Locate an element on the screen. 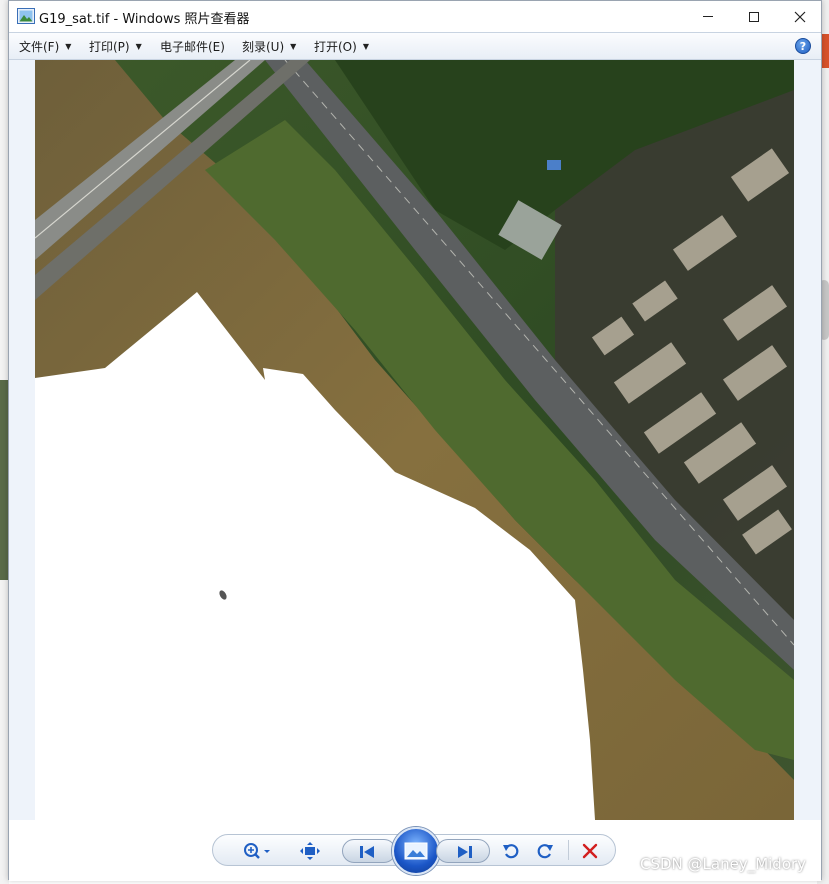 Image resolution: width=829 pixels, height=884 pixels. menu-burn: 刻录(U) ▼ is located at coordinates (269, 46).